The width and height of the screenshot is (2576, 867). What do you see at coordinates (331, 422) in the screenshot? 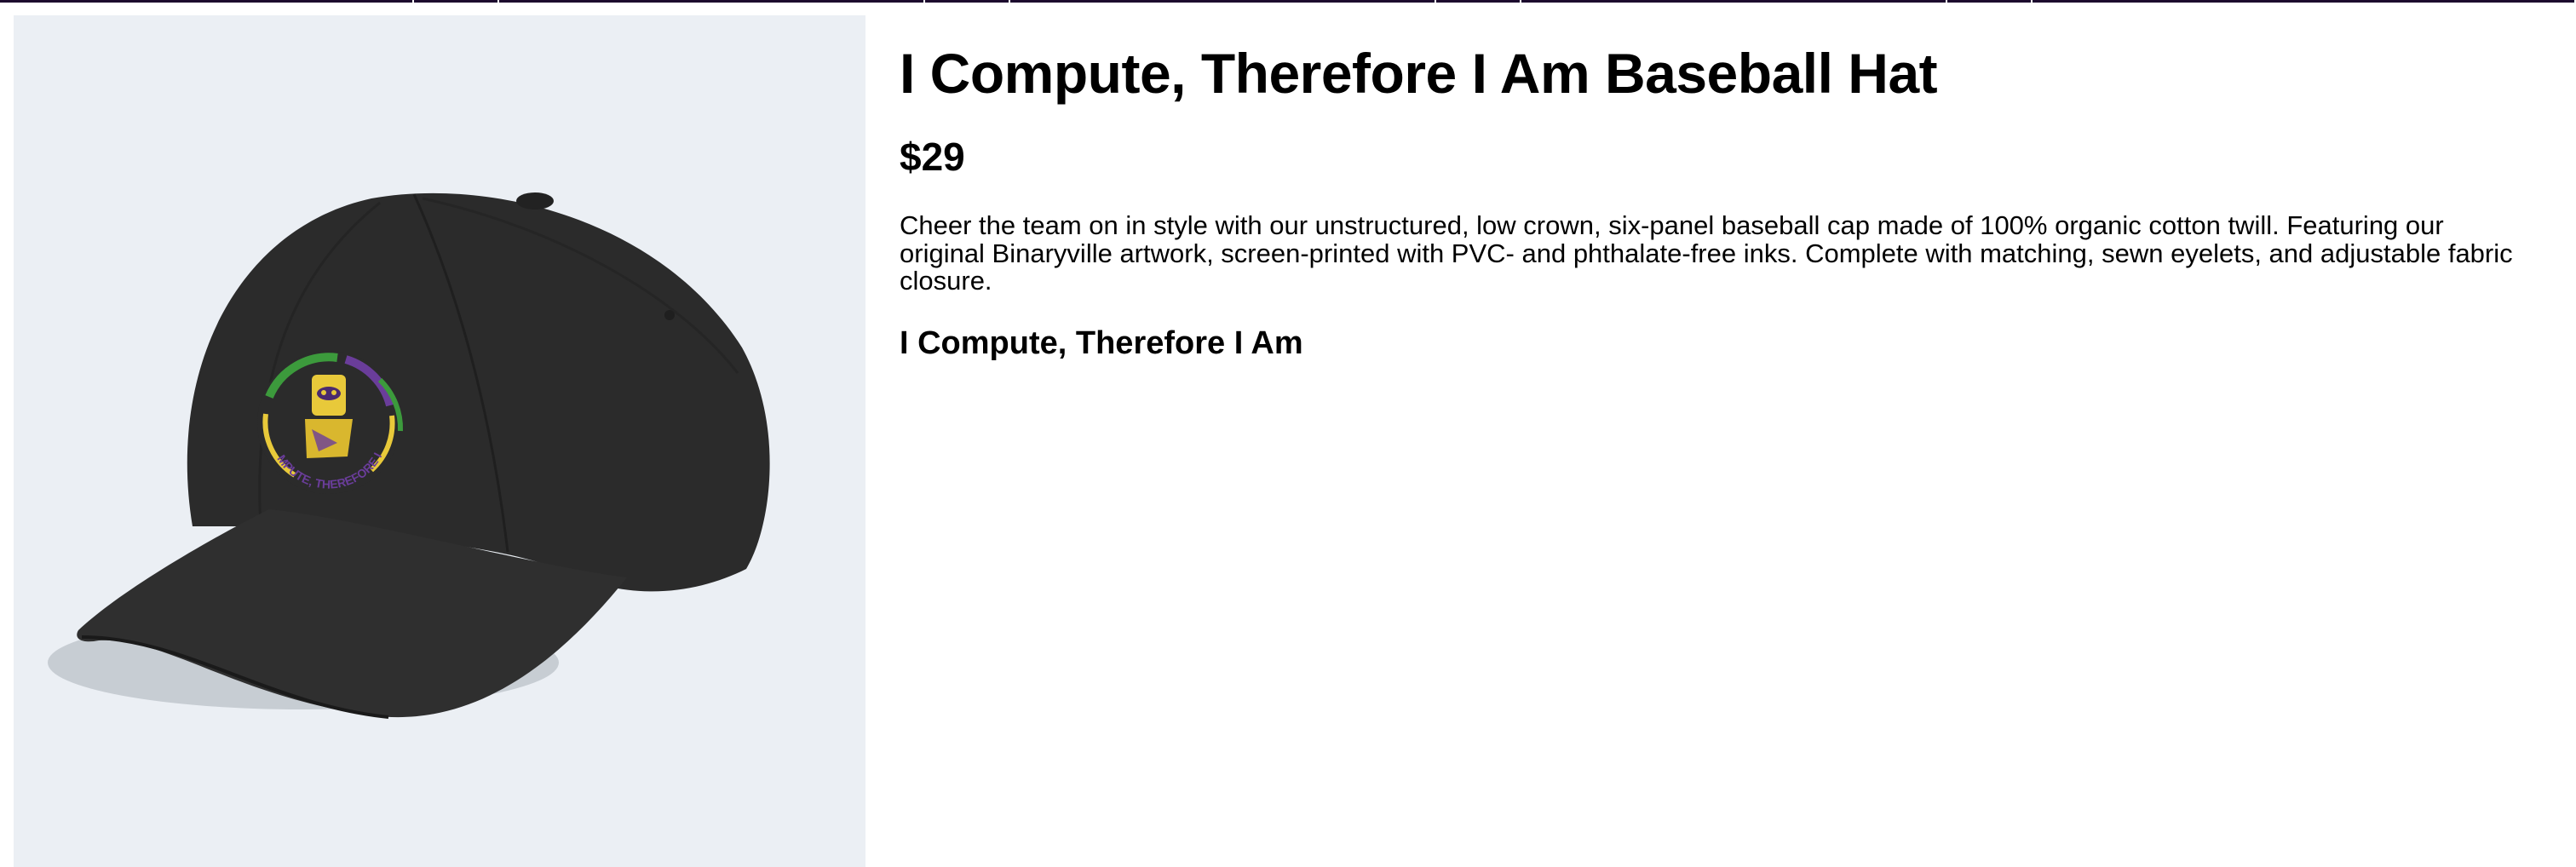
I see `robot-logo: I COMPUTE, THEREFORE I AM` at bounding box center [331, 422].